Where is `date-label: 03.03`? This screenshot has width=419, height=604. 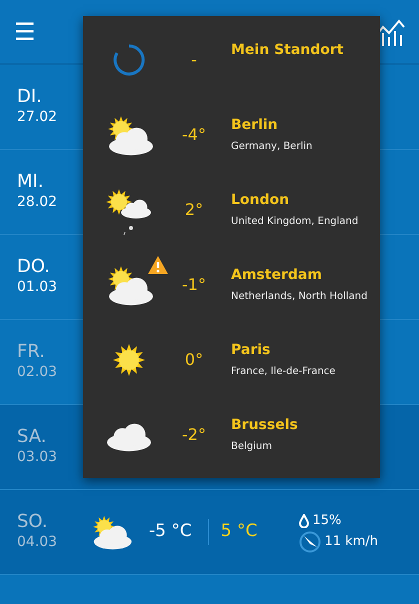
date-label: 03.03 is located at coordinates (37, 458).